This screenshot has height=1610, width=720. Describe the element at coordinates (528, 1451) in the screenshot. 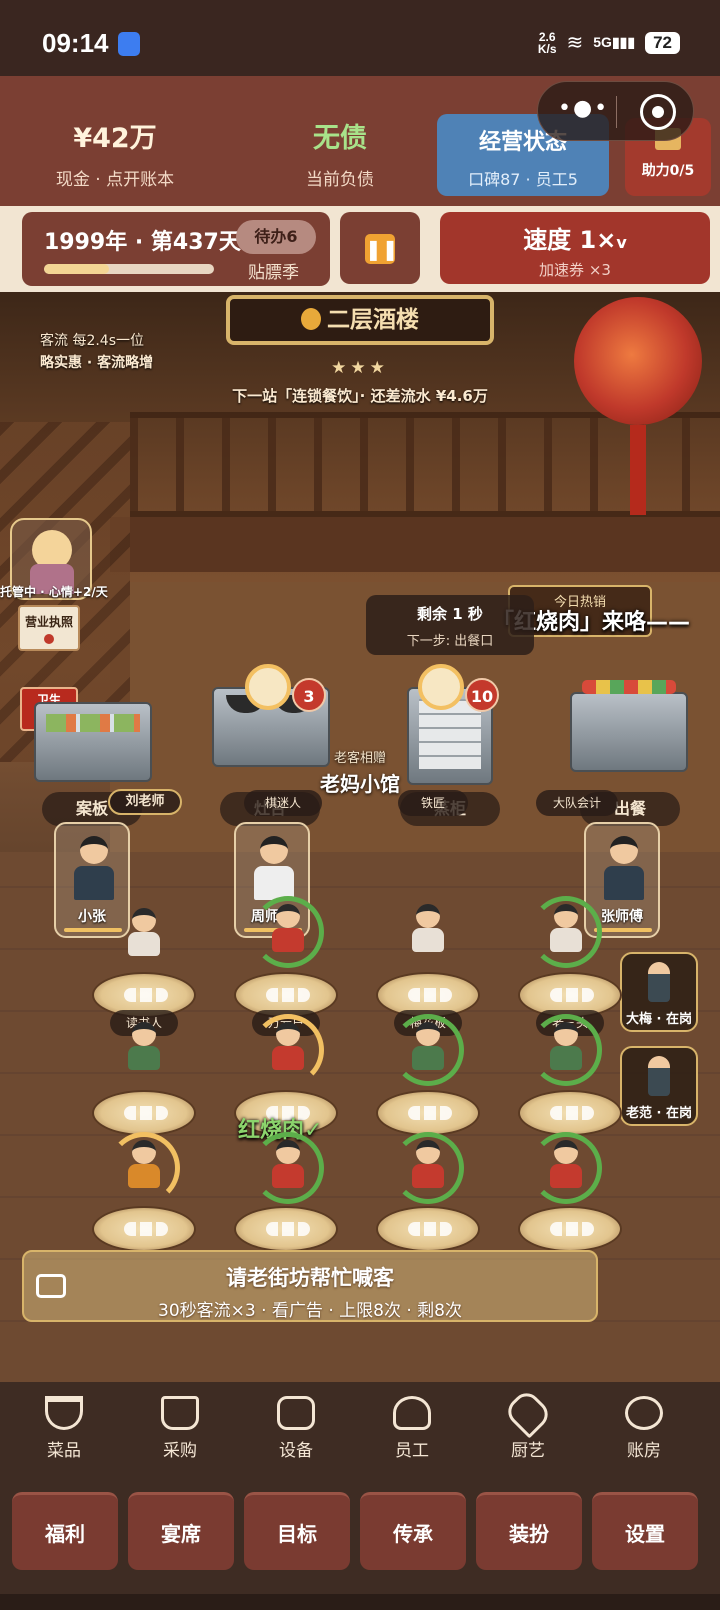

I see `tab-label: 厨艺` at that location.